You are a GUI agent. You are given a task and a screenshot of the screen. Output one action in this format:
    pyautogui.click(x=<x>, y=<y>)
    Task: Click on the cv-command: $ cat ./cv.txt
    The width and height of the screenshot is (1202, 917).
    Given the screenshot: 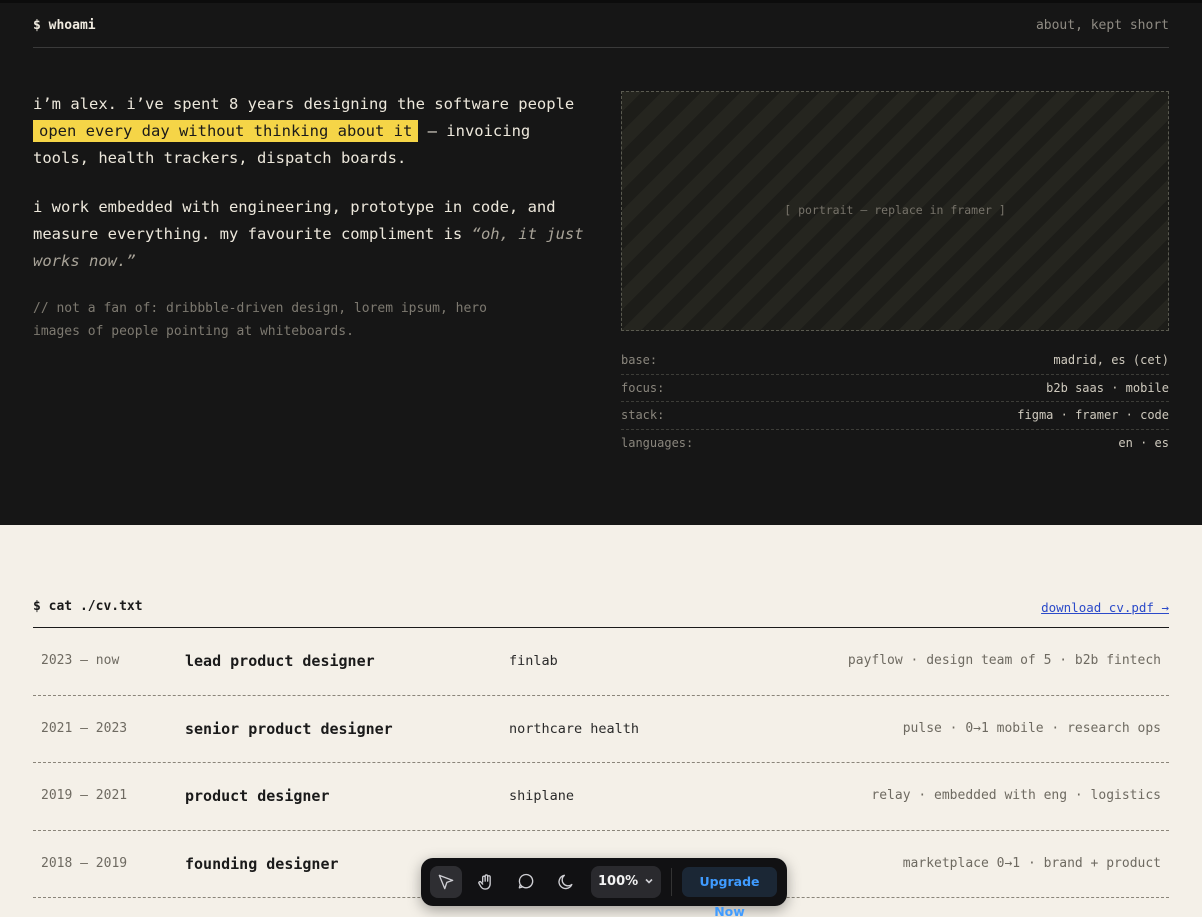 What is the action you would take?
    pyautogui.click(x=88, y=606)
    